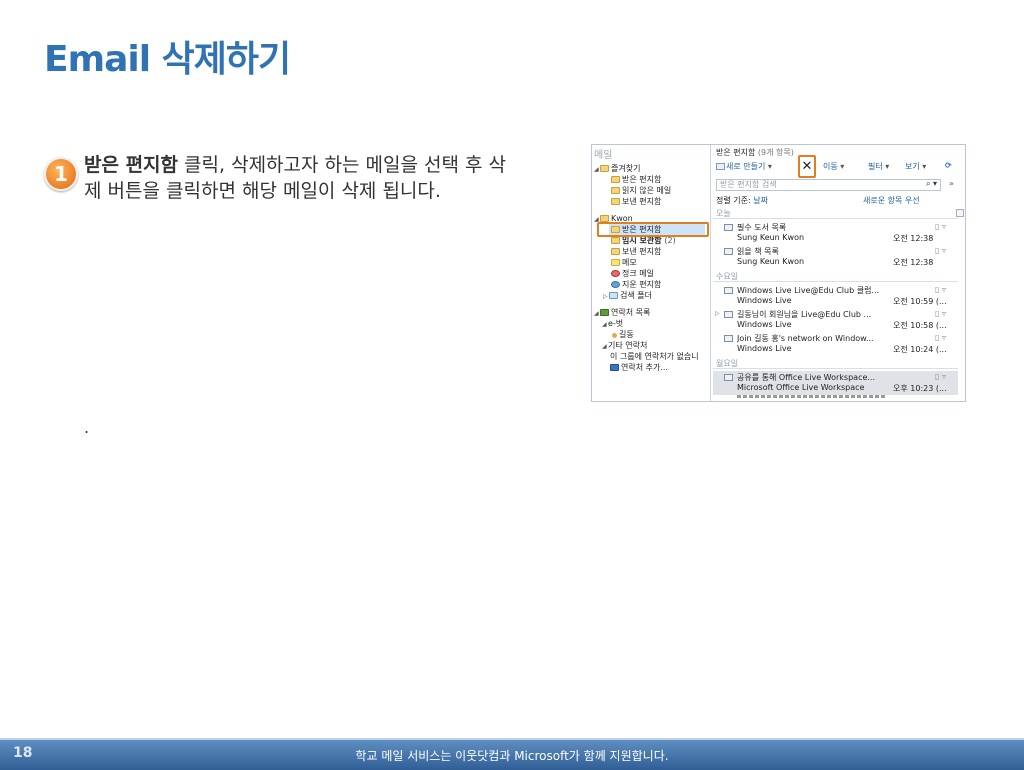 The height and width of the screenshot is (770, 1024). I want to click on item-count: (9개 항목), so click(775, 152).